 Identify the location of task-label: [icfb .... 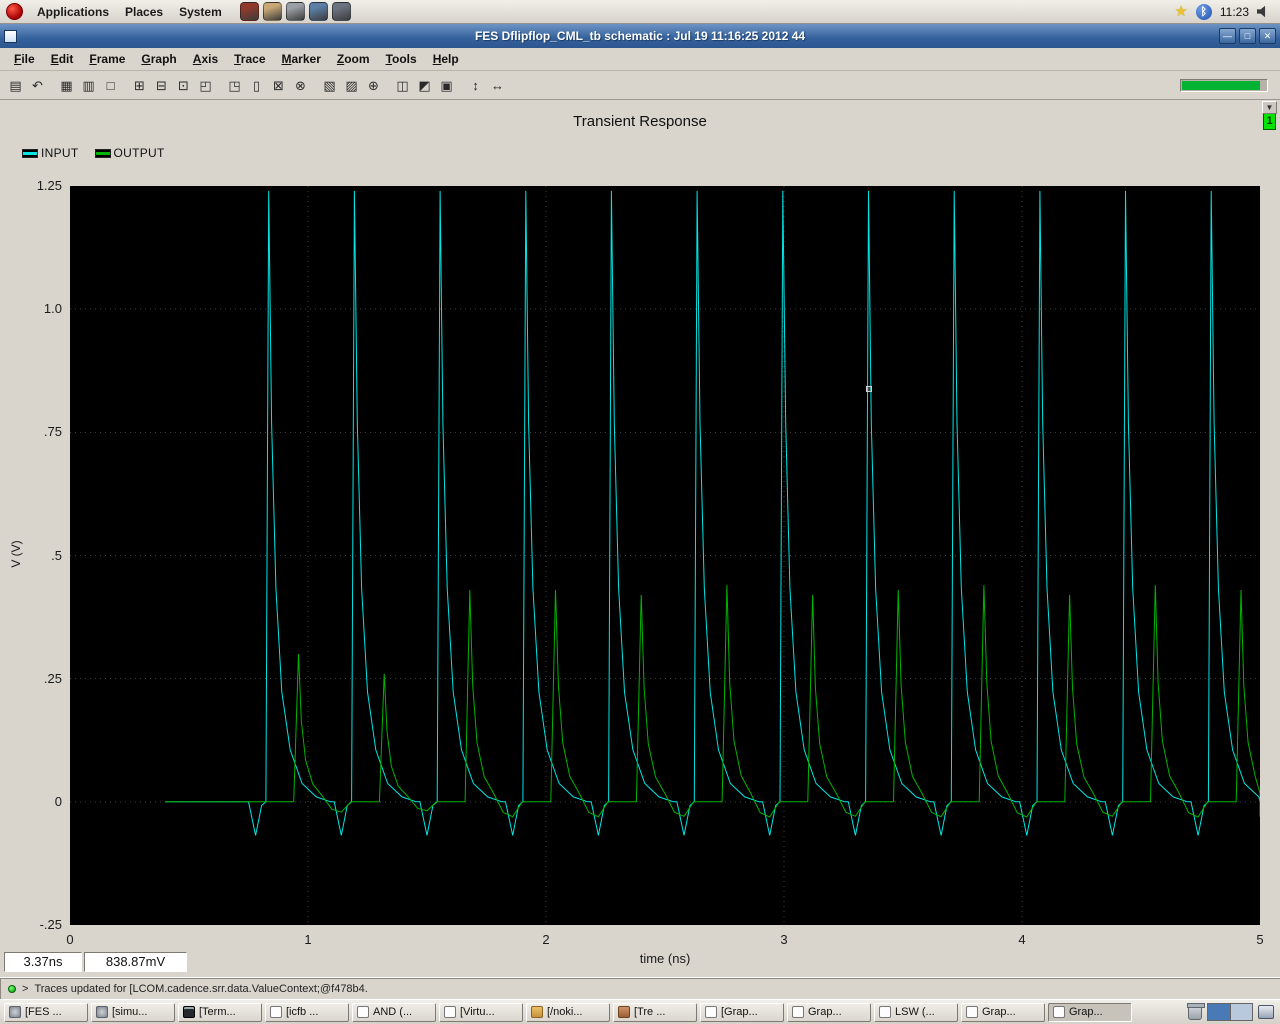
(302, 1012).